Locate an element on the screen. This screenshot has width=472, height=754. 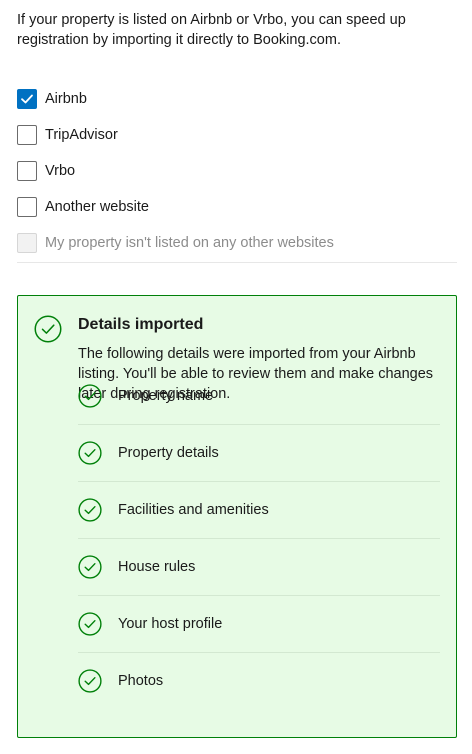
option-label: Vrbo is located at coordinates (60, 171).